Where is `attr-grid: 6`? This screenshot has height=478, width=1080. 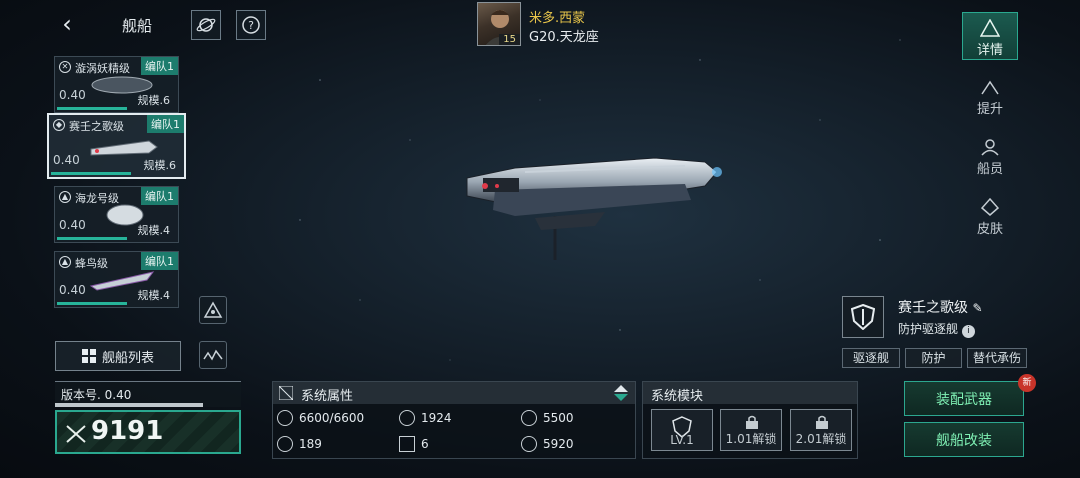
attr-grid: 6 is located at coordinates (457, 444).